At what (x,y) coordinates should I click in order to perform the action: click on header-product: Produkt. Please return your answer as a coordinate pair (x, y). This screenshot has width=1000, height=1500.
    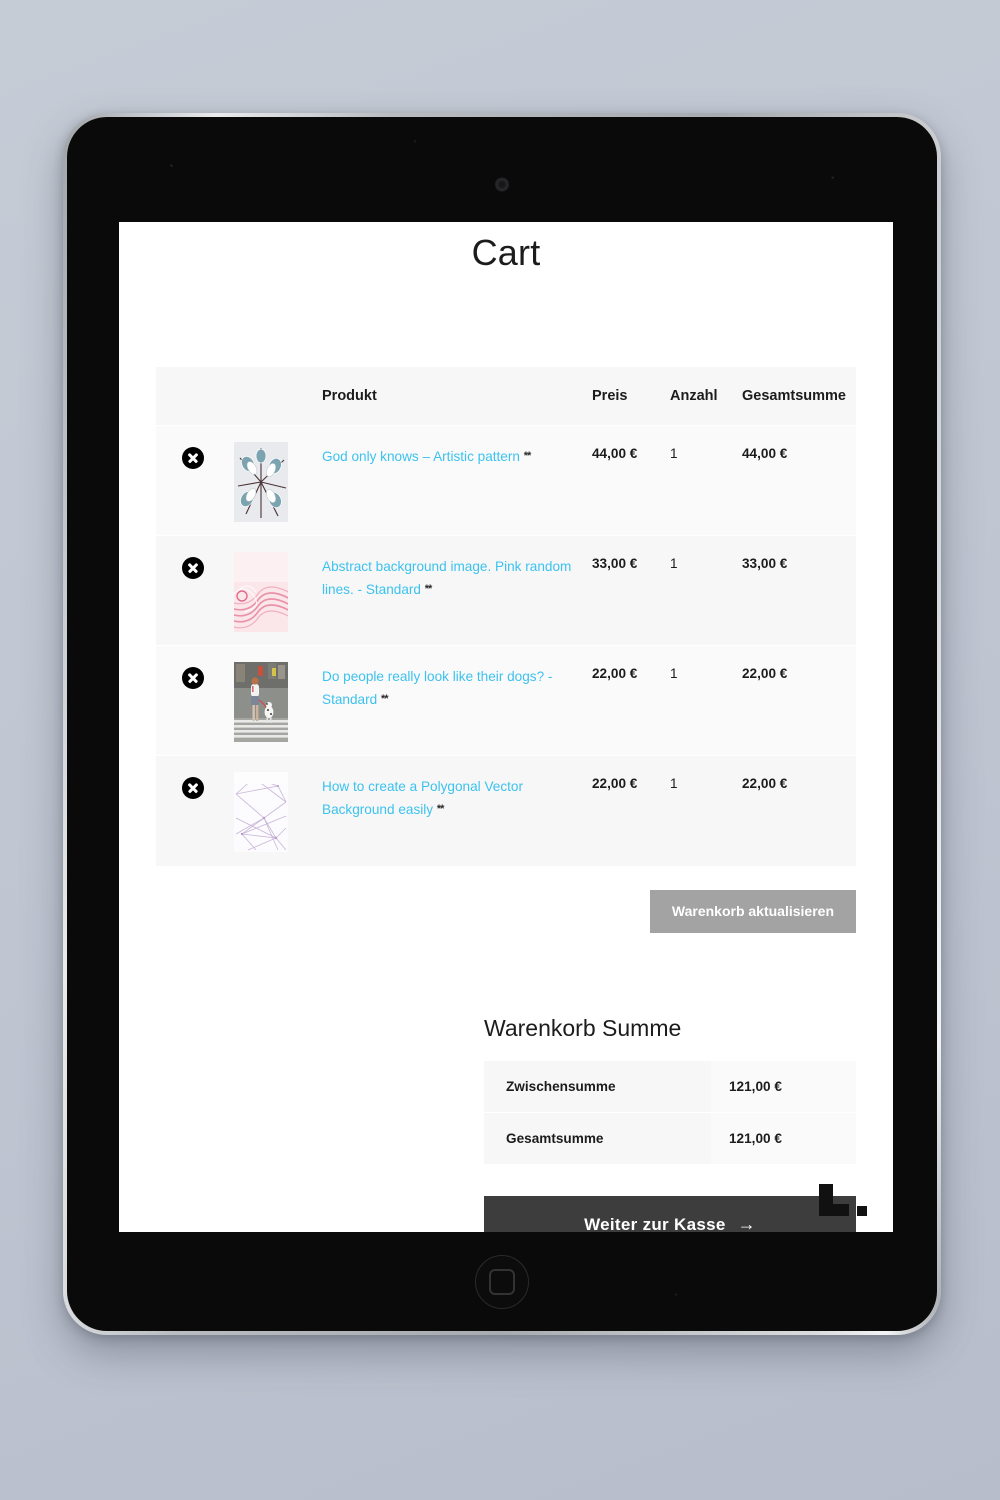
    Looking at the image, I should click on (457, 396).